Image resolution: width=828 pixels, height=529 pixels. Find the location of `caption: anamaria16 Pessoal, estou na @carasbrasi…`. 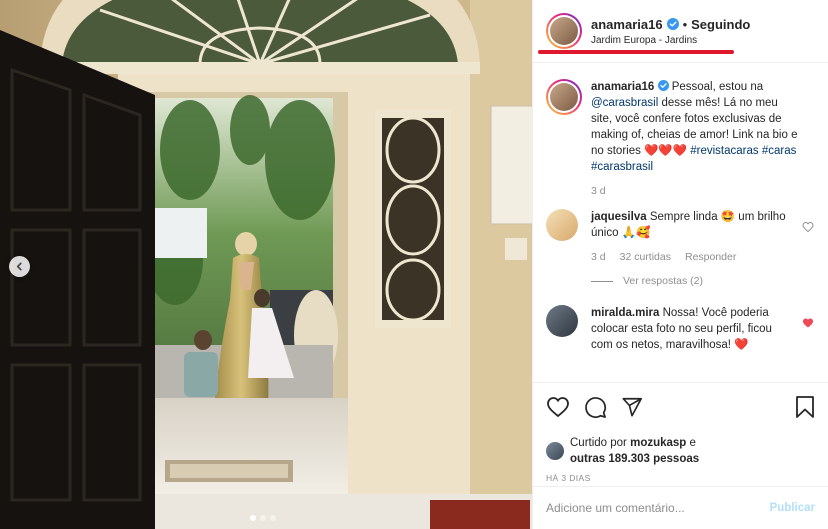

caption: anamaria16 Pessoal, estou na @carasbrasi… is located at coordinates (680, 139).